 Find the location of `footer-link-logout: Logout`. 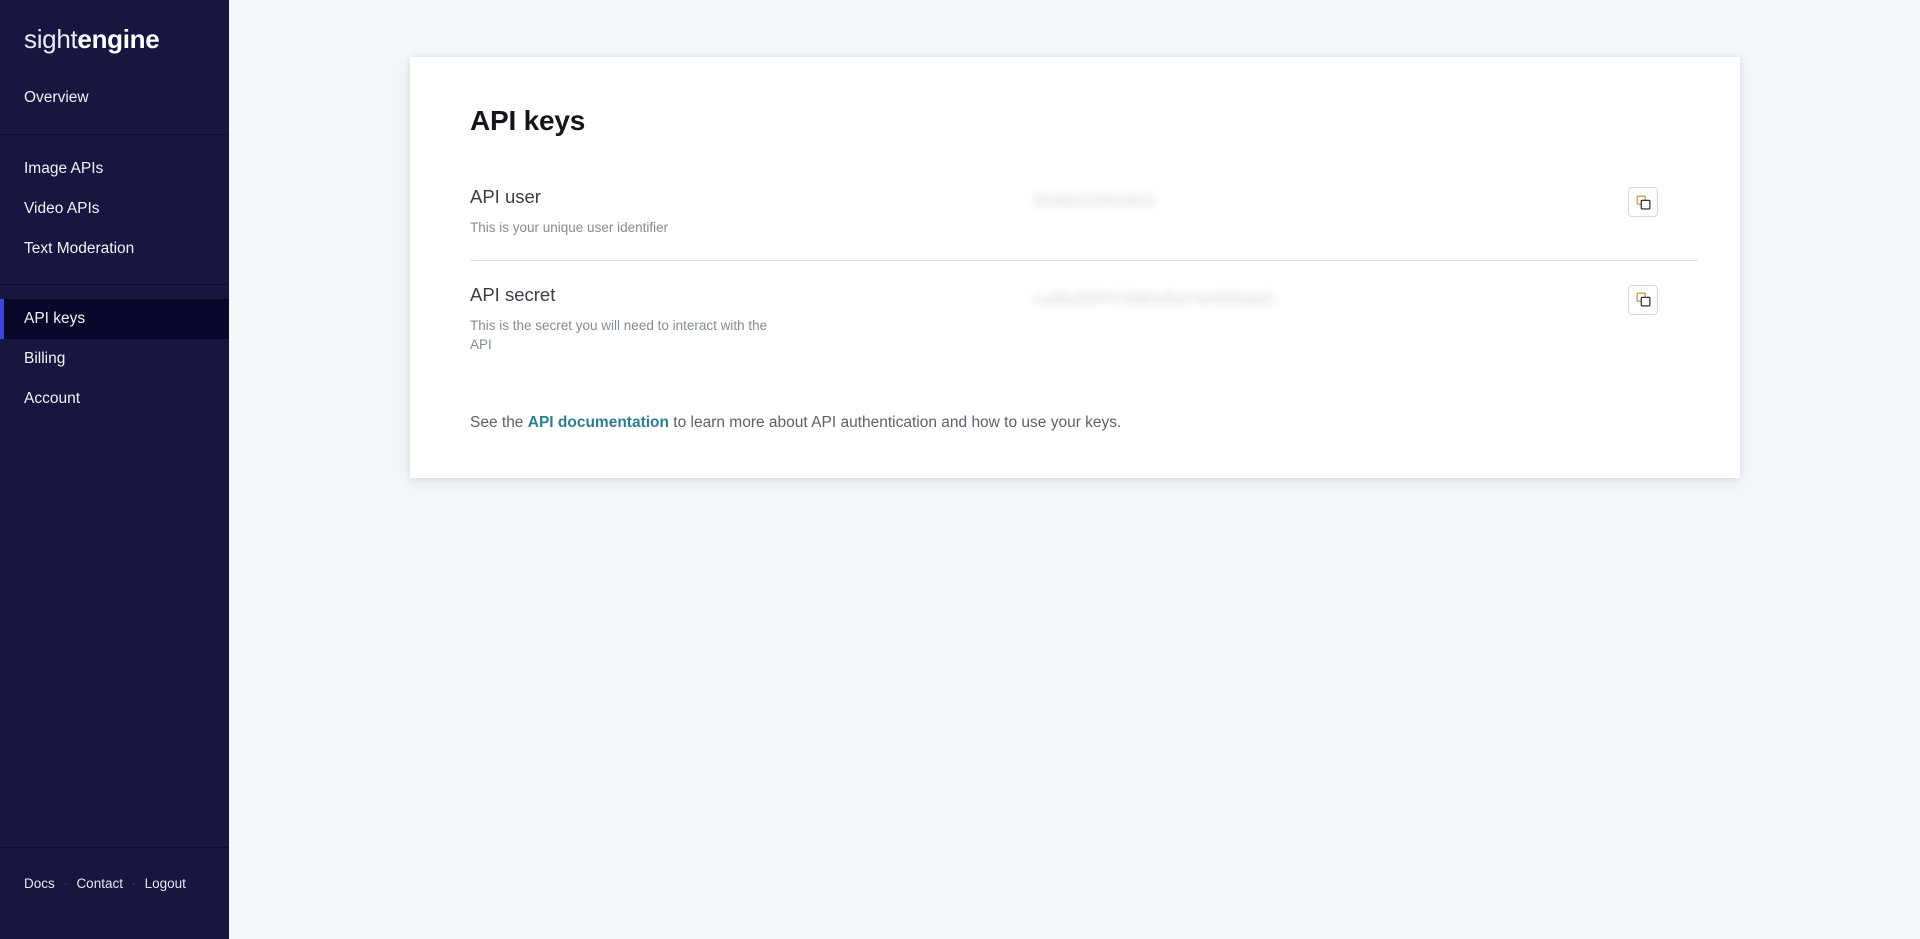

footer-link-logout: Logout is located at coordinates (165, 883).